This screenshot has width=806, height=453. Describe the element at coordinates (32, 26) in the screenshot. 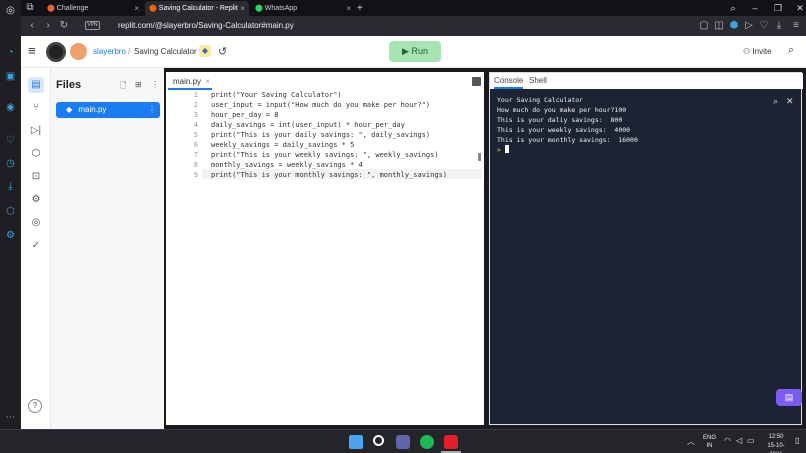

I see `back-icon: ‹` at that location.